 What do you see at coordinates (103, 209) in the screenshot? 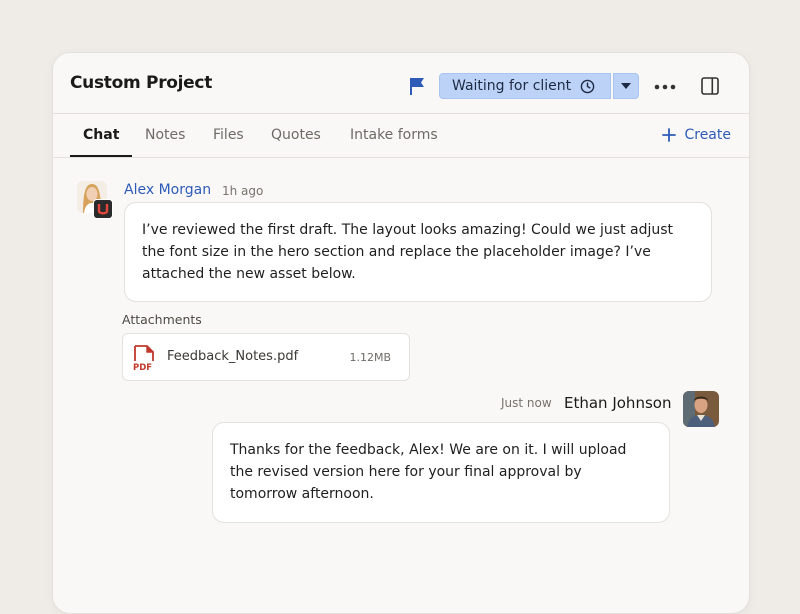
I see `app-badge-icon` at bounding box center [103, 209].